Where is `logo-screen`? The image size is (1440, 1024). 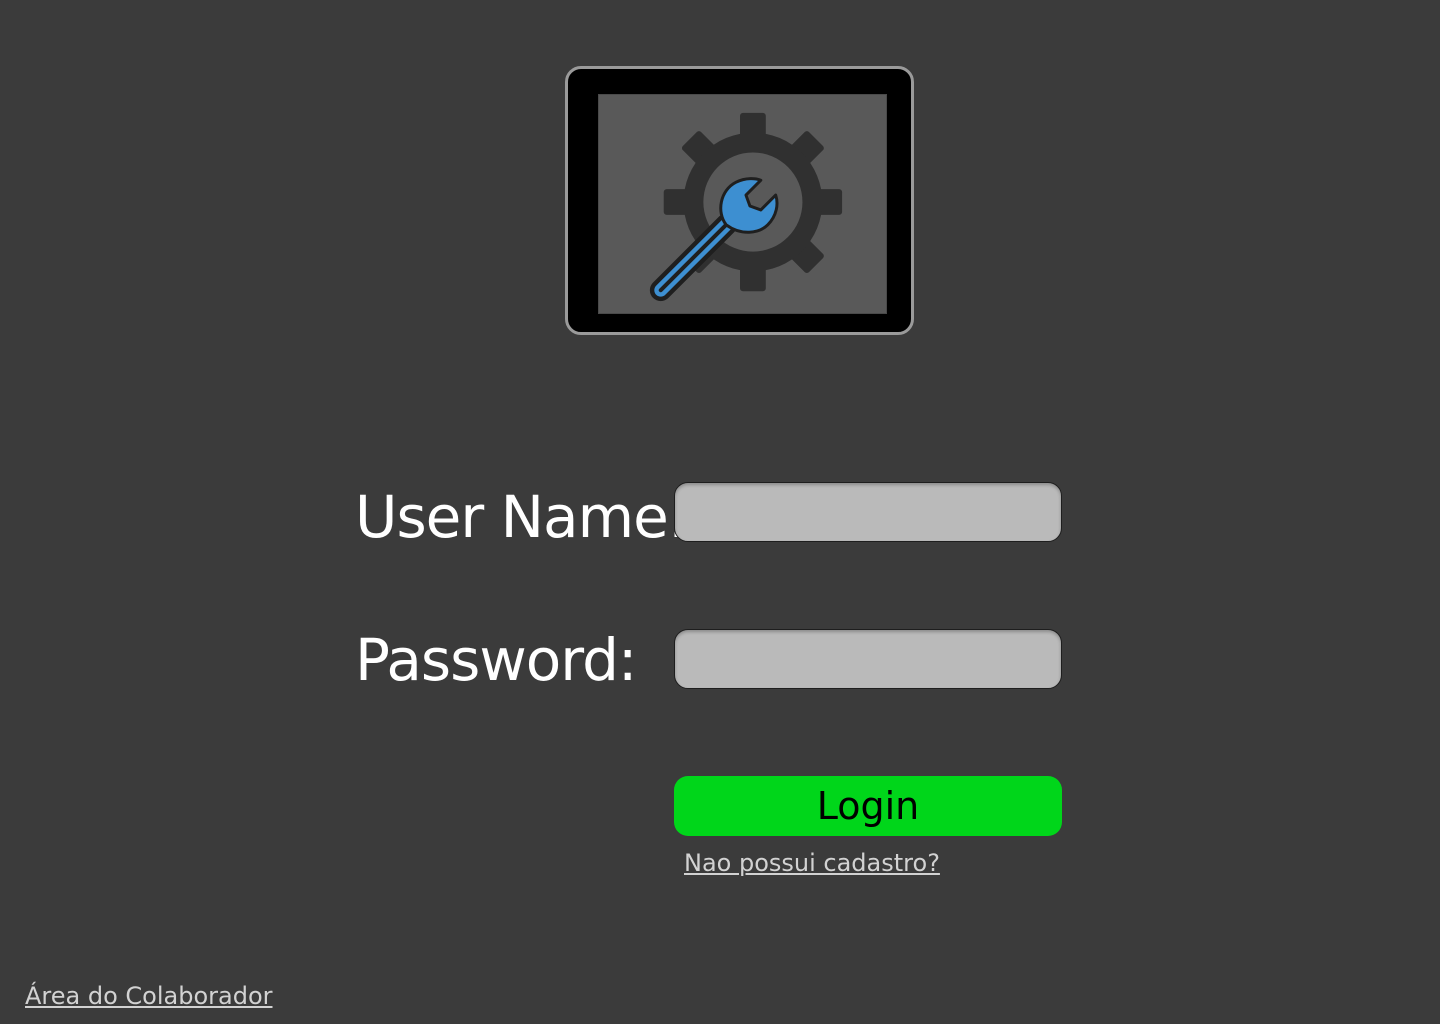
logo-screen is located at coordinates (742, 204).